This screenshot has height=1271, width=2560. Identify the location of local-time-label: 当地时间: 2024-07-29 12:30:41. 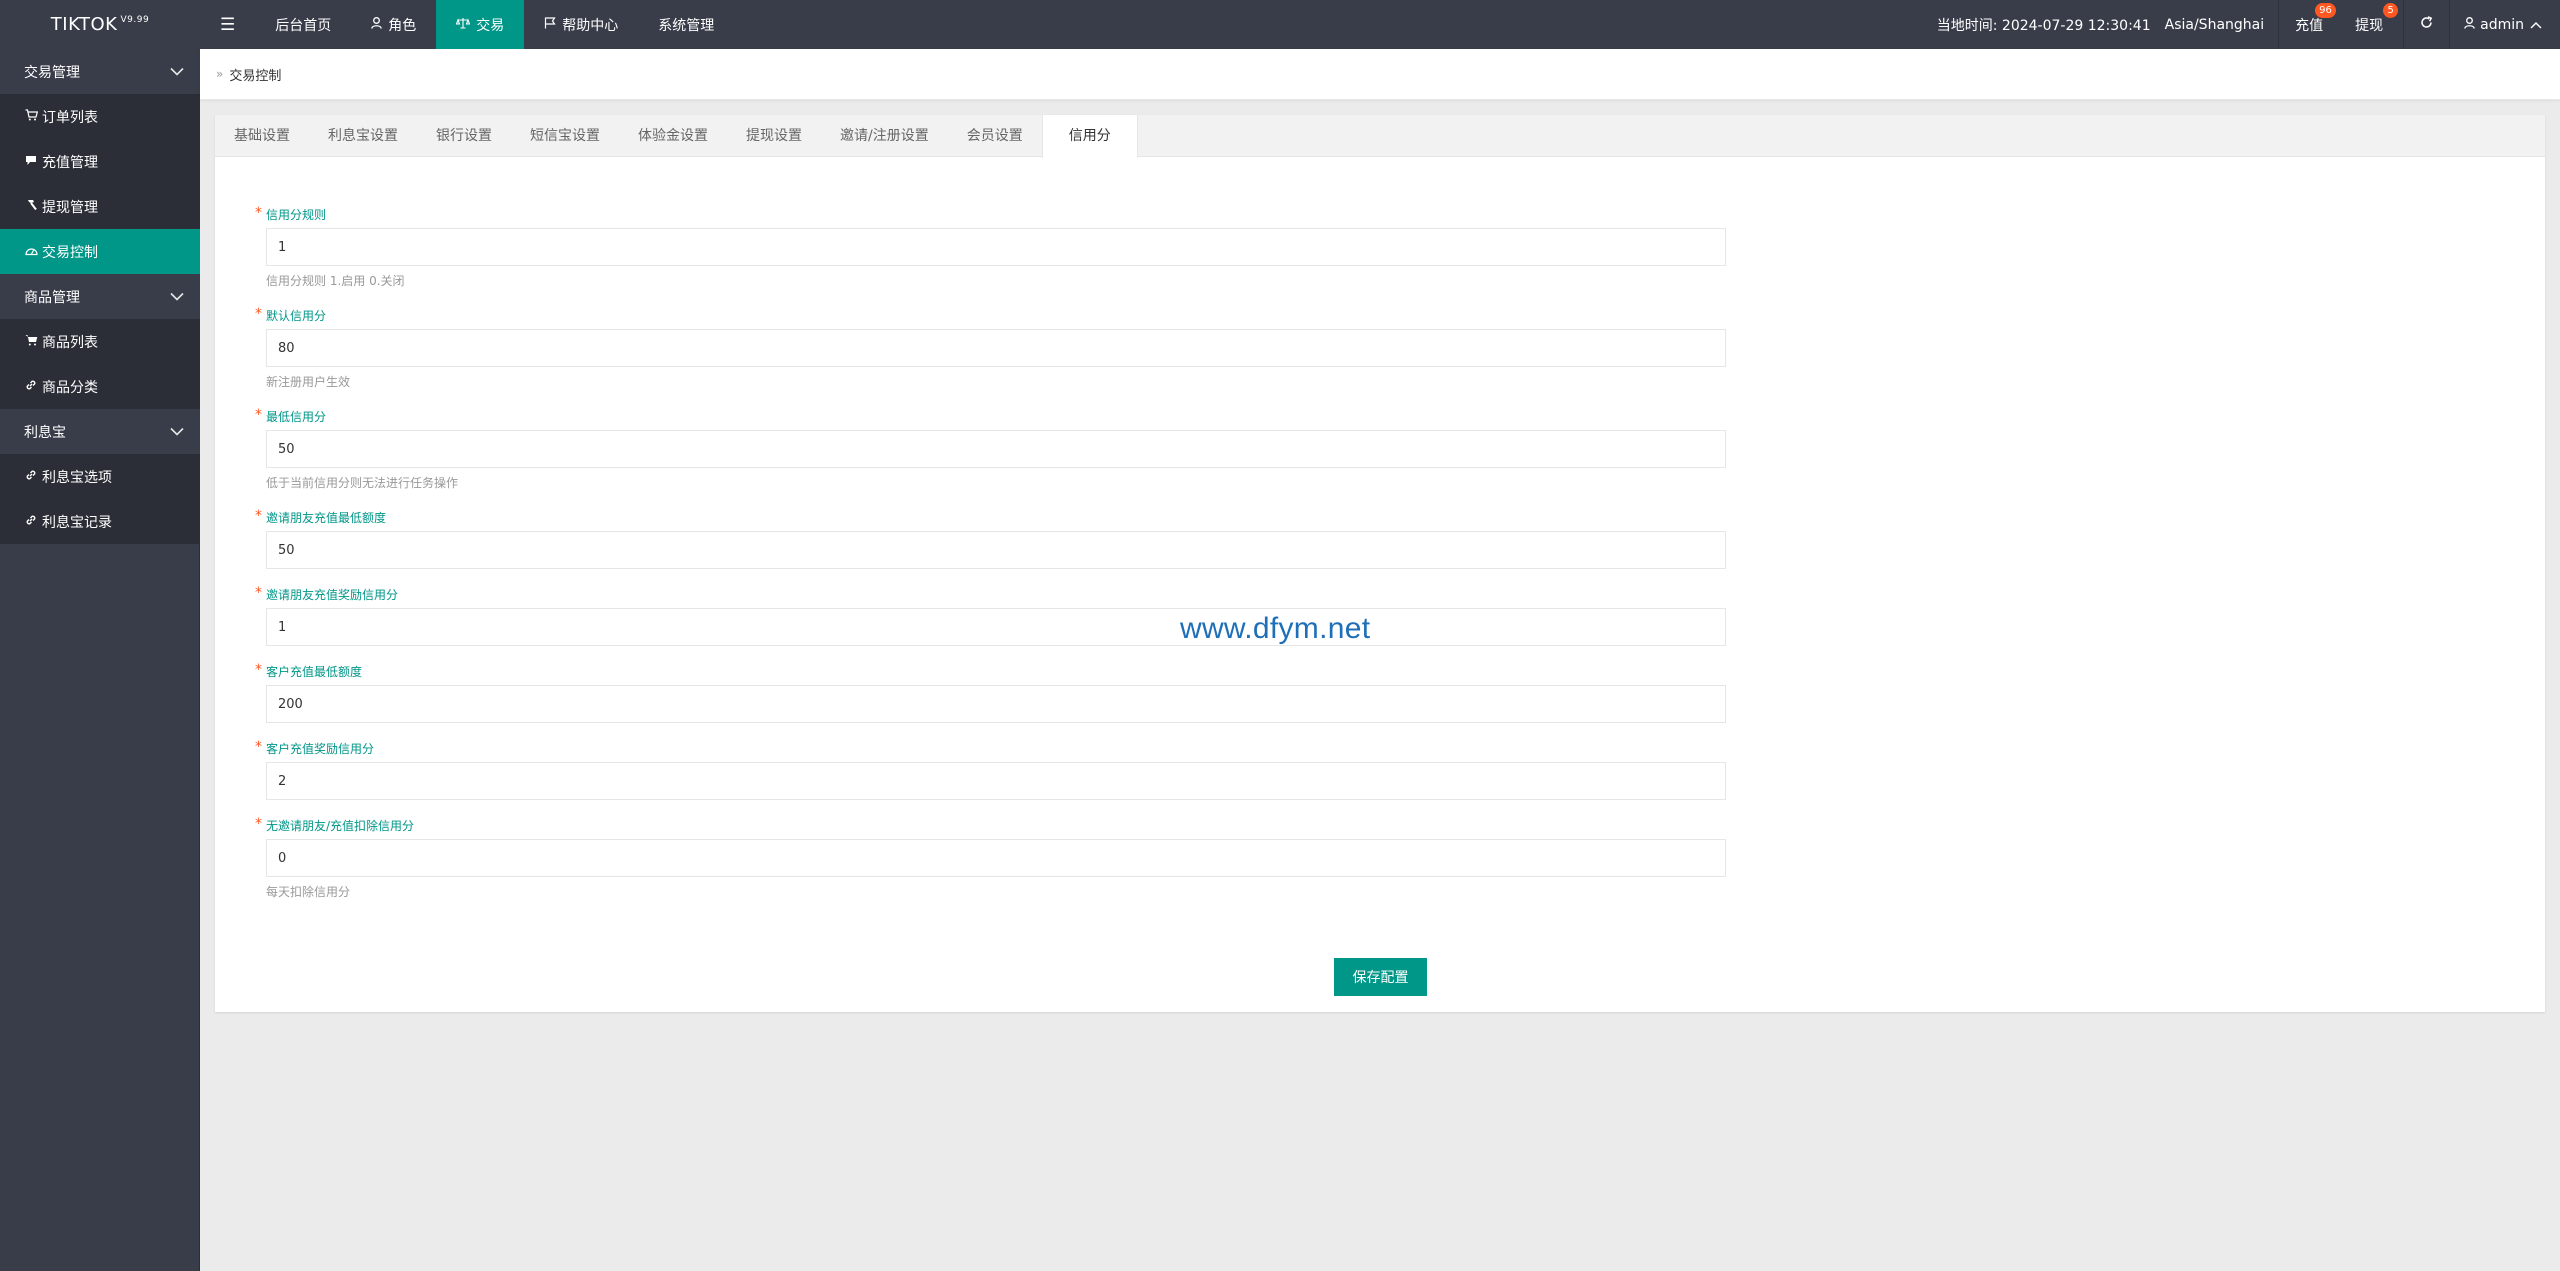
(2043, 25).